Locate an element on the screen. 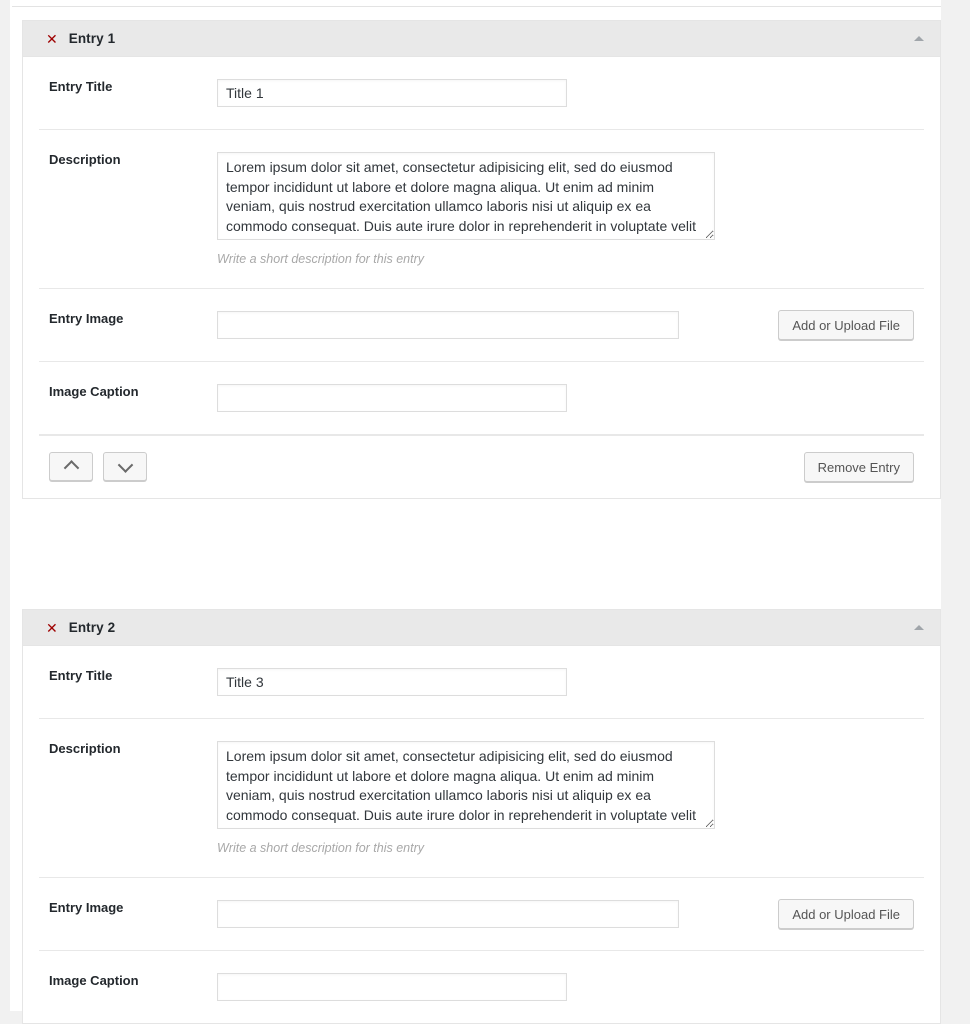 This screenshot has width=970, height=1024. move-entry-down-button is located at coordinates (125, 466).